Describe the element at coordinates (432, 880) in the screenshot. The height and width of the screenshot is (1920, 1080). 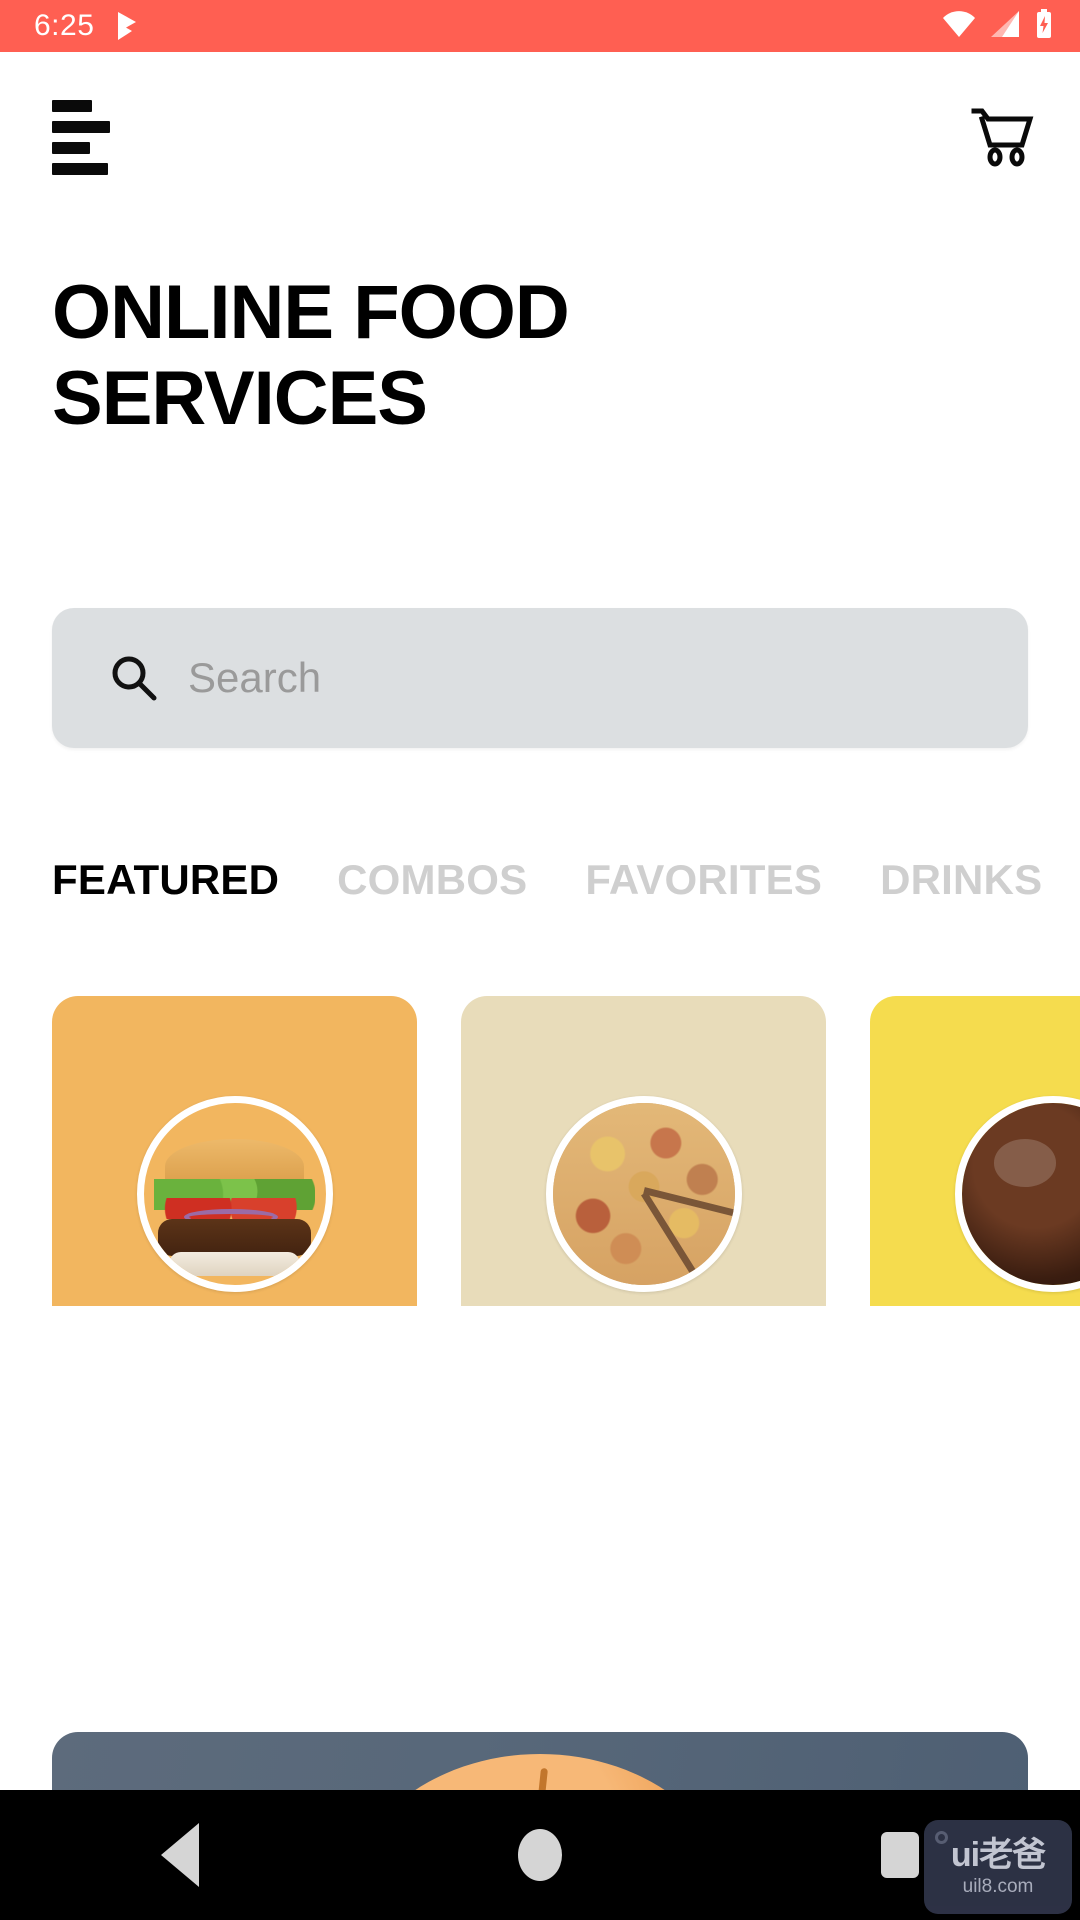
I see `tab-combos: COMBOS` at that location.